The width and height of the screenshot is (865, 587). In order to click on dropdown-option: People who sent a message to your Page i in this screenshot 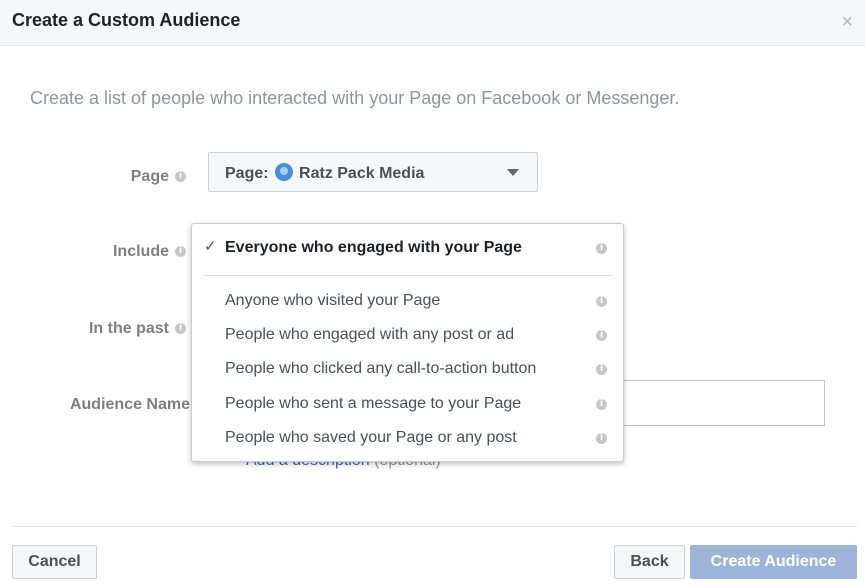, I will do `click(408, 404)`.